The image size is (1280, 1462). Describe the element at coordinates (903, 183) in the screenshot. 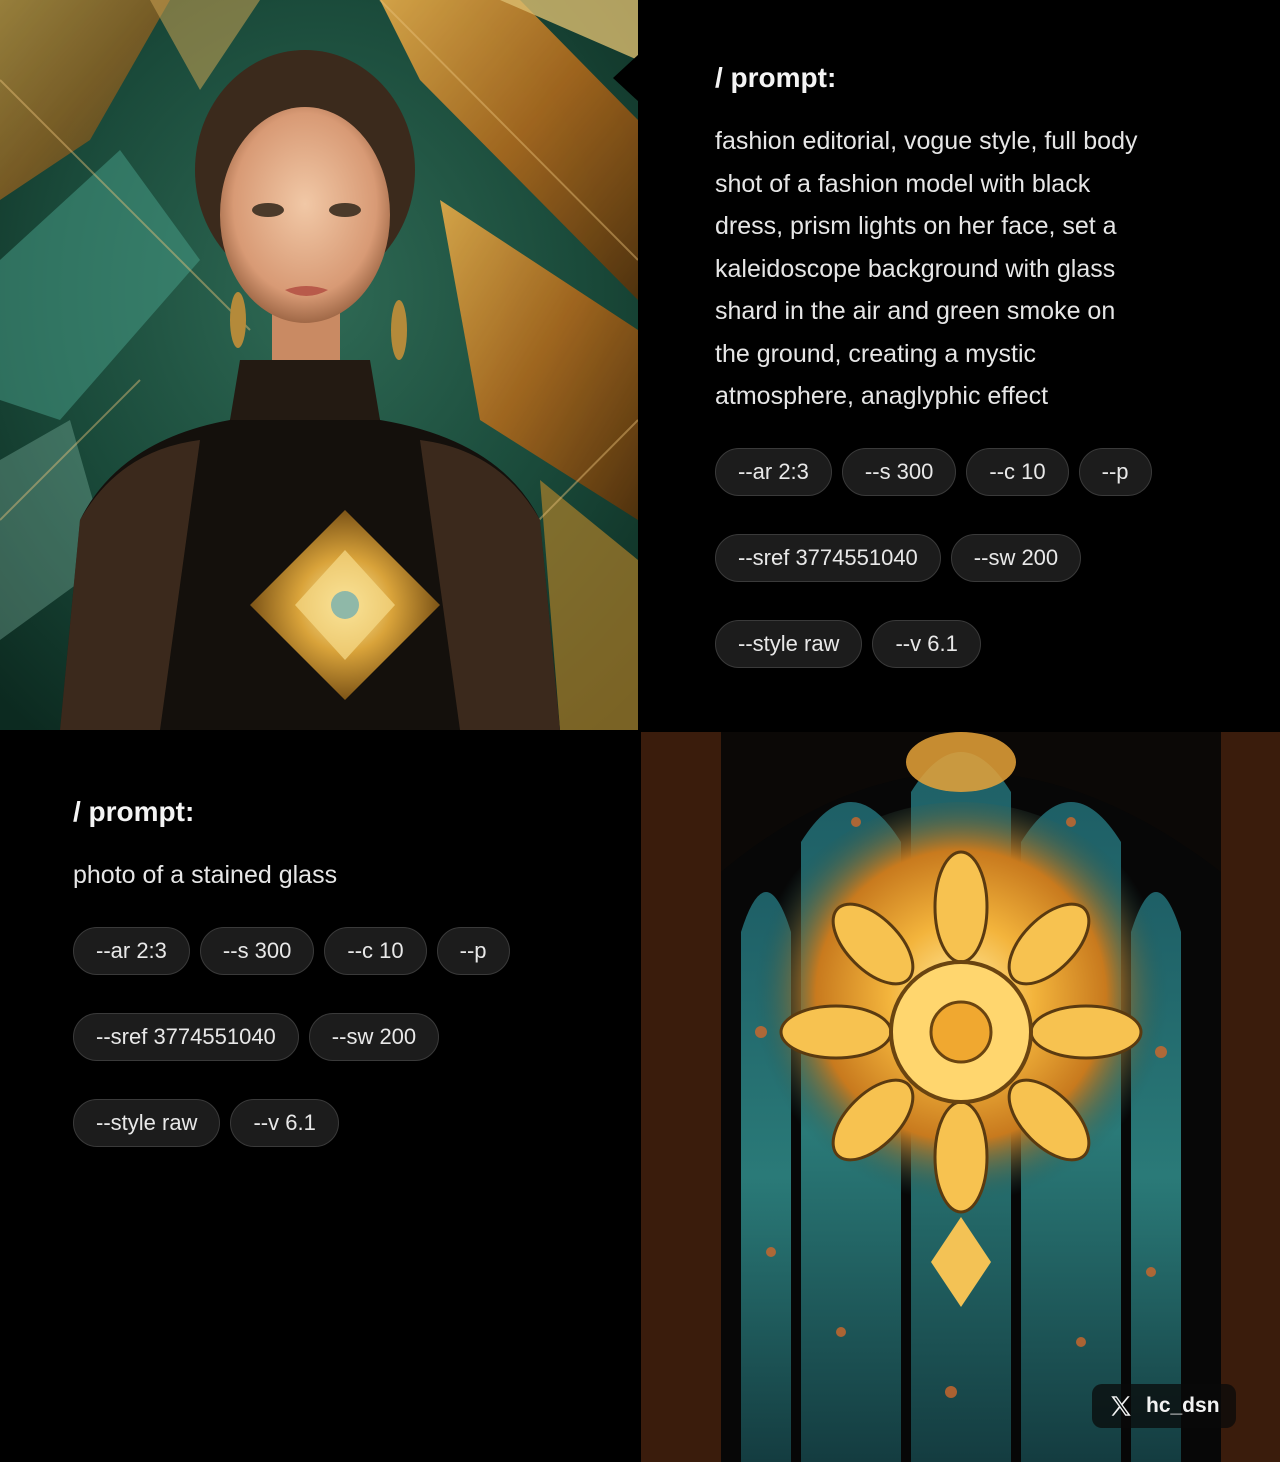

I see `prompt-line: shot of a fashion model with black` at that location.